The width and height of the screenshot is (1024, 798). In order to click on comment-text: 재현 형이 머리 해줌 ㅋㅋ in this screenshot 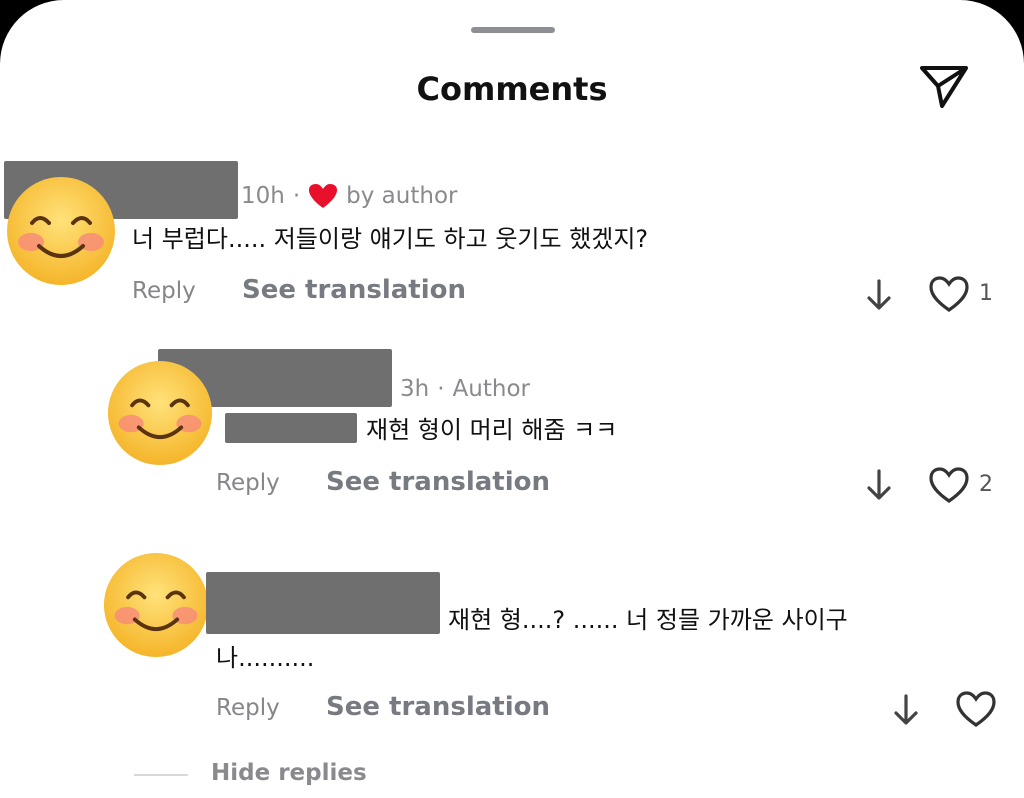, I will do `click(492, 430)`.